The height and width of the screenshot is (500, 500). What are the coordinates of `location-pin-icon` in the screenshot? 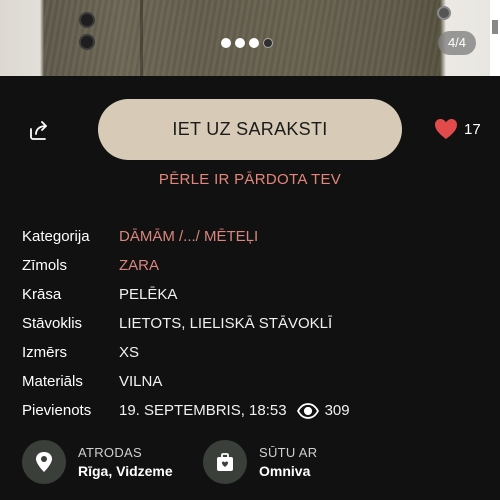 It's located at (44, 462).